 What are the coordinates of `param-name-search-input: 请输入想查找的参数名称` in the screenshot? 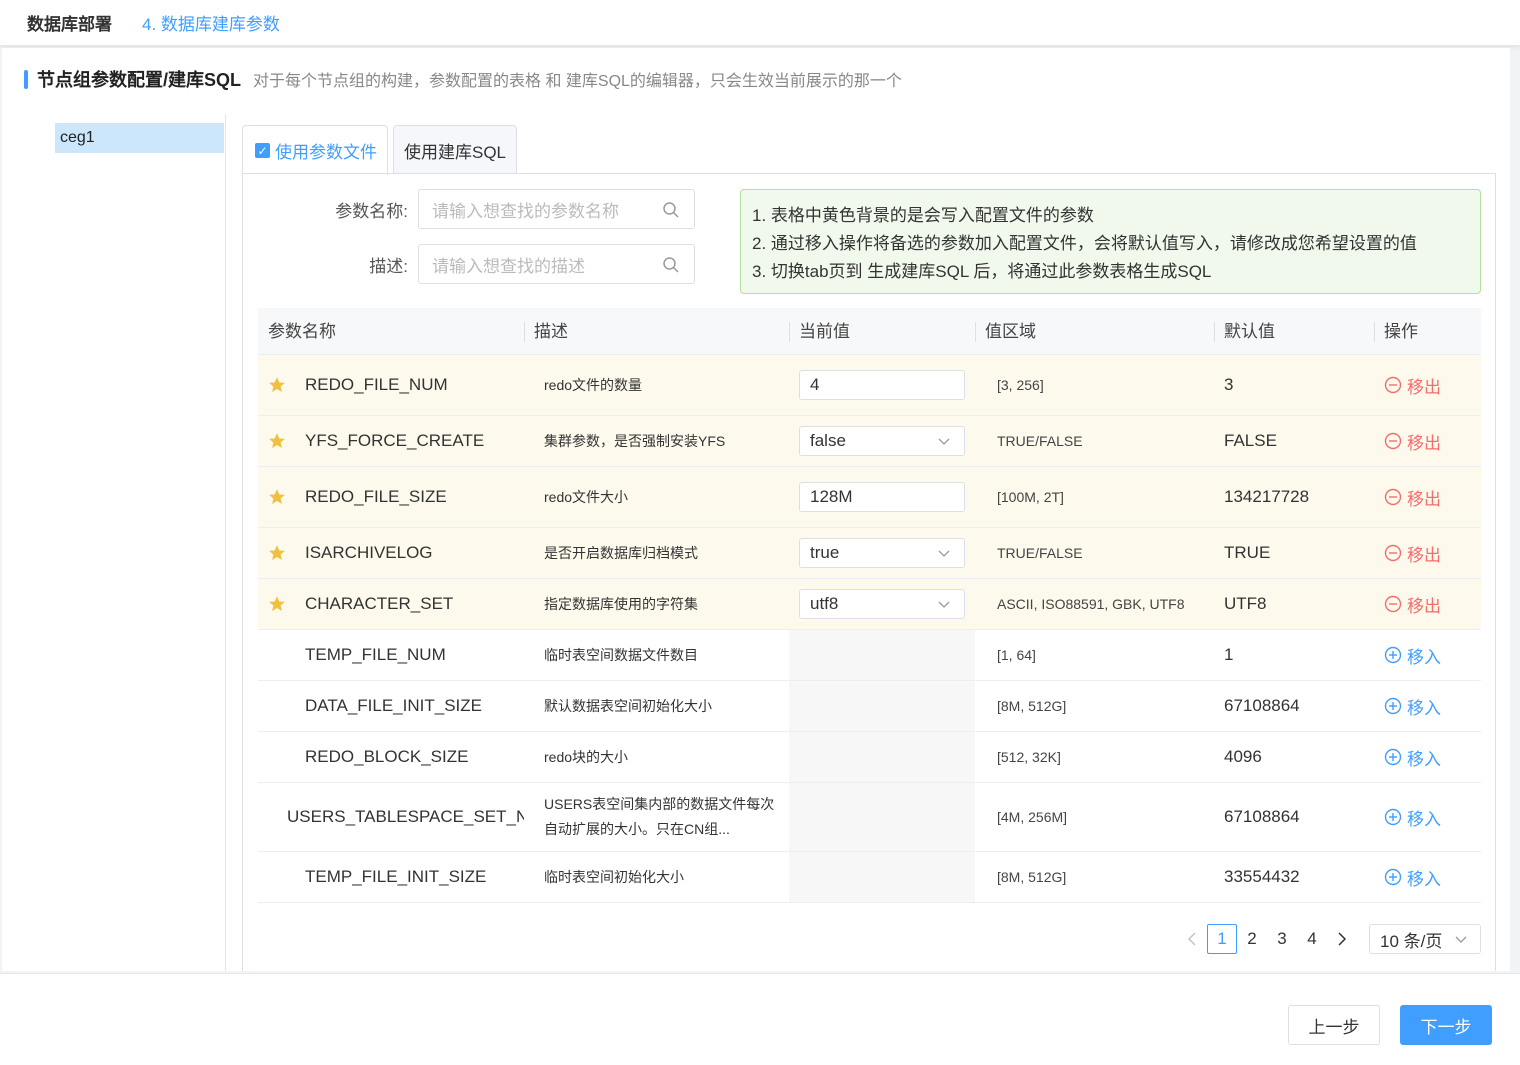 It's located at (556, 209).